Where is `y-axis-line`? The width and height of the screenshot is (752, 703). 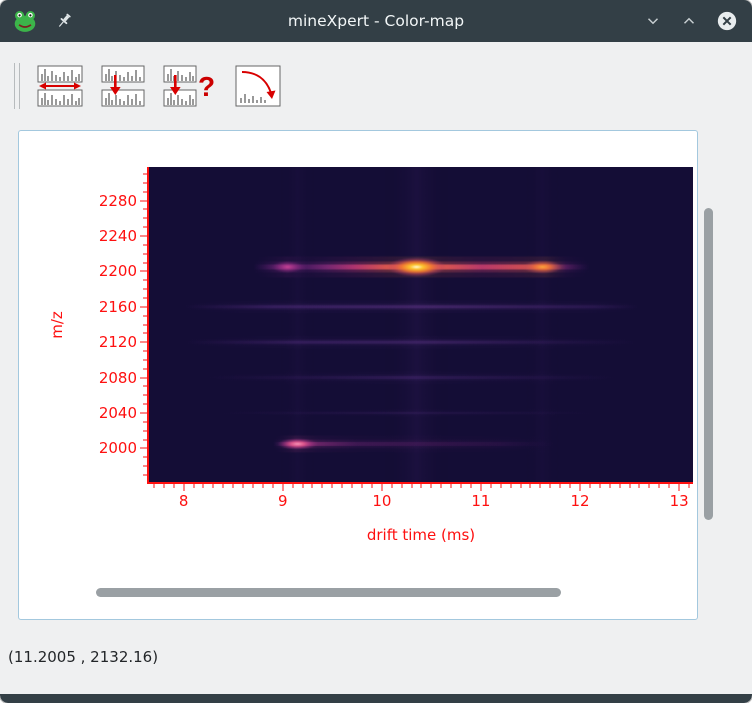
y-axis-line is located at coordinates (148, 325).